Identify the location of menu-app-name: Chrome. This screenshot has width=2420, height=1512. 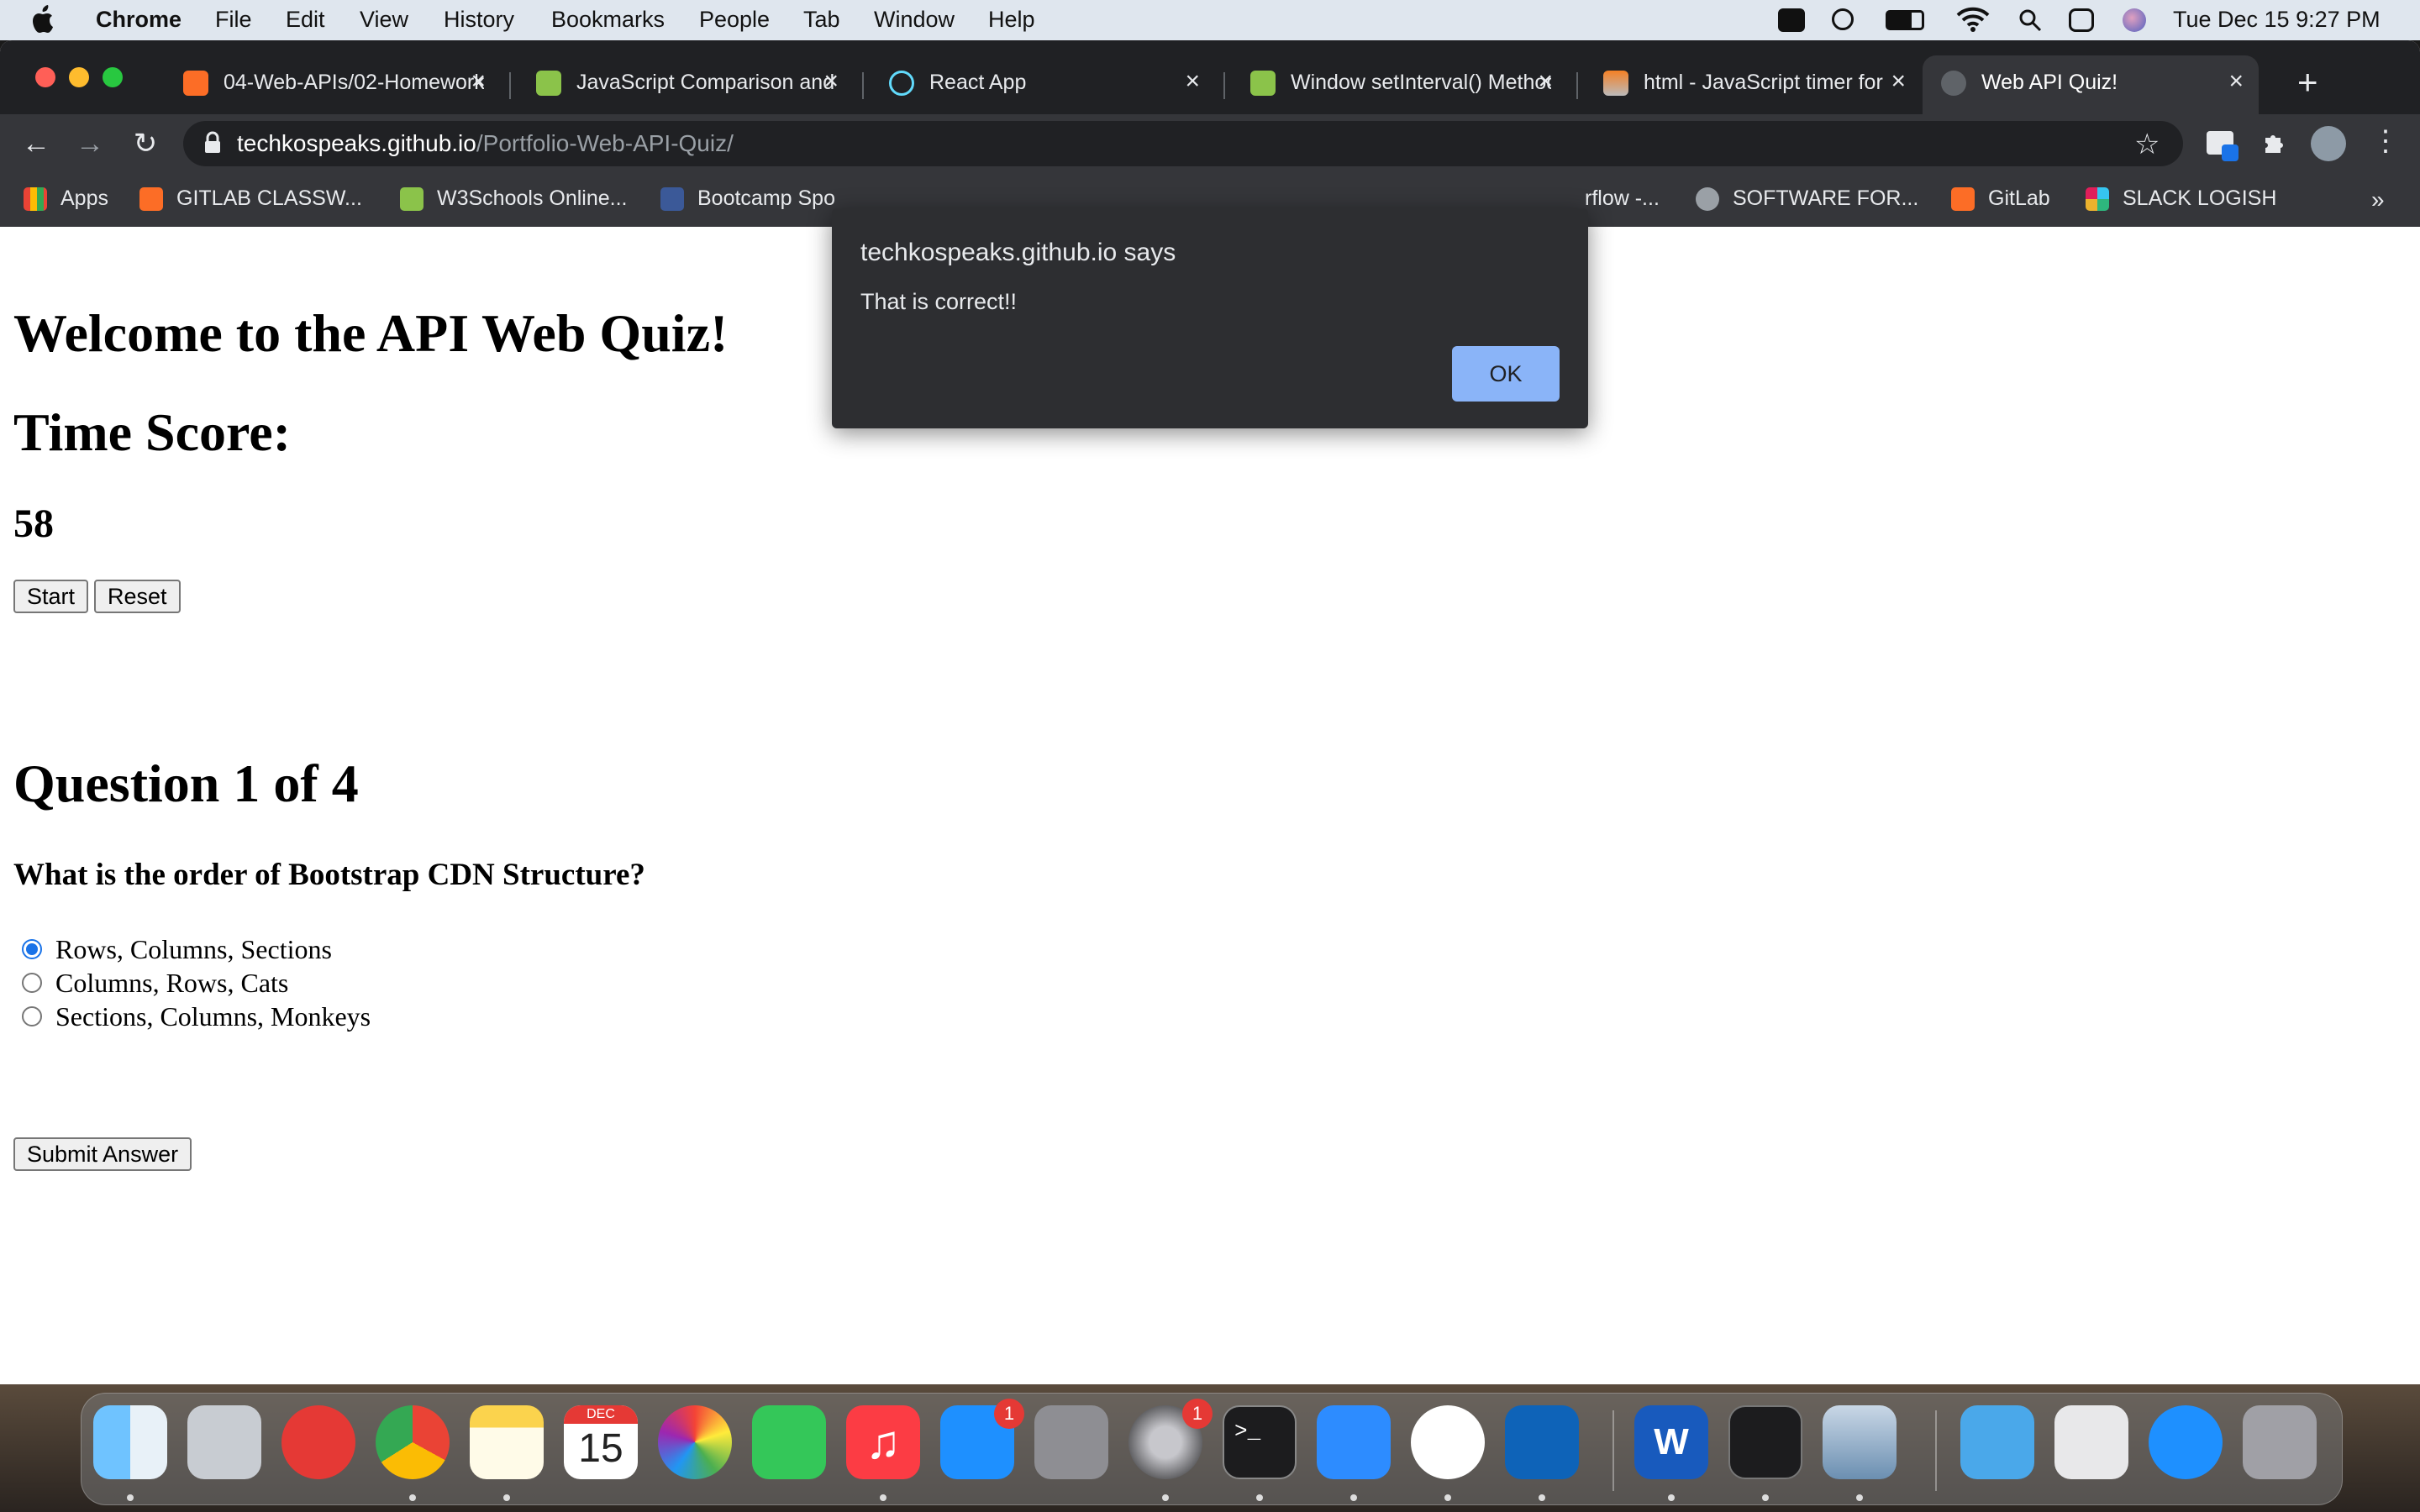
(139, 20).